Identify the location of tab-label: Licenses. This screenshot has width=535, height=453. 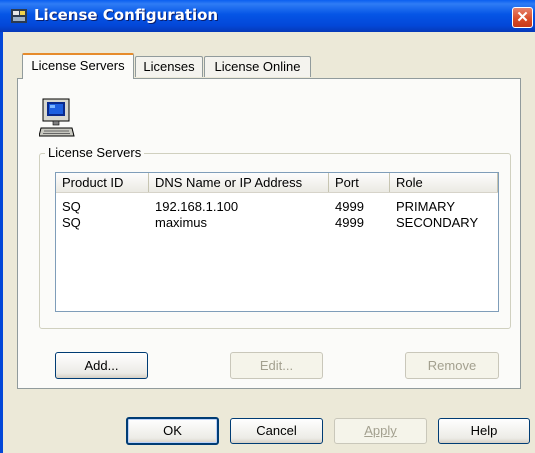
(169, 66).